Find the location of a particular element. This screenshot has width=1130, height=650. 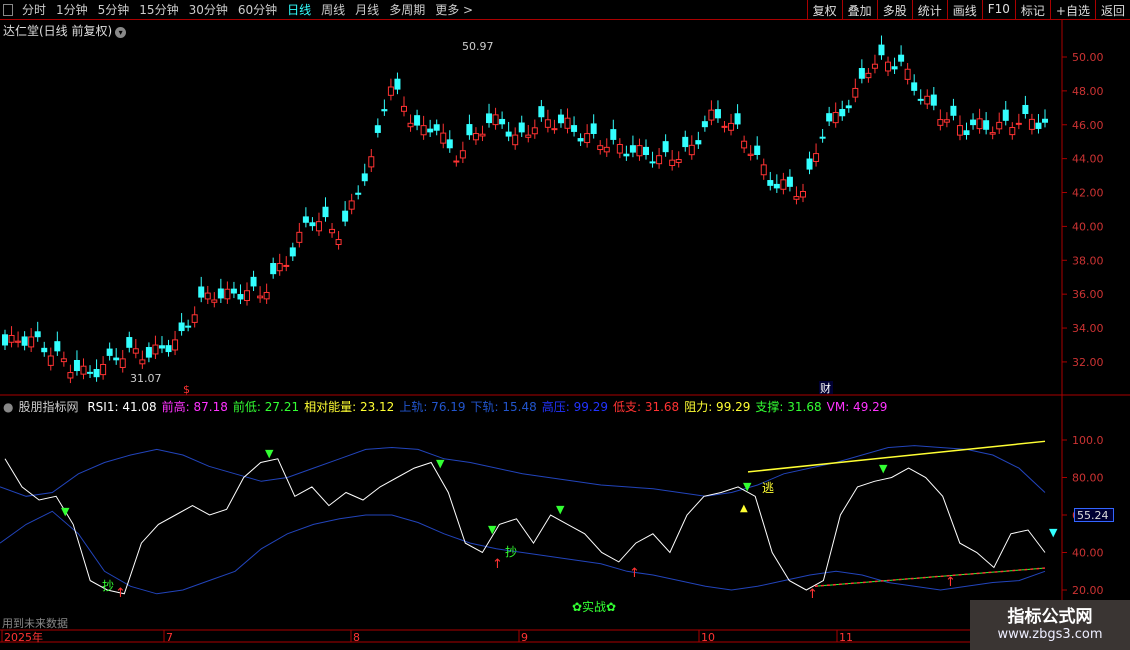

indicator-value: 下轨: 15.48 is located at coordinates (503, 407).